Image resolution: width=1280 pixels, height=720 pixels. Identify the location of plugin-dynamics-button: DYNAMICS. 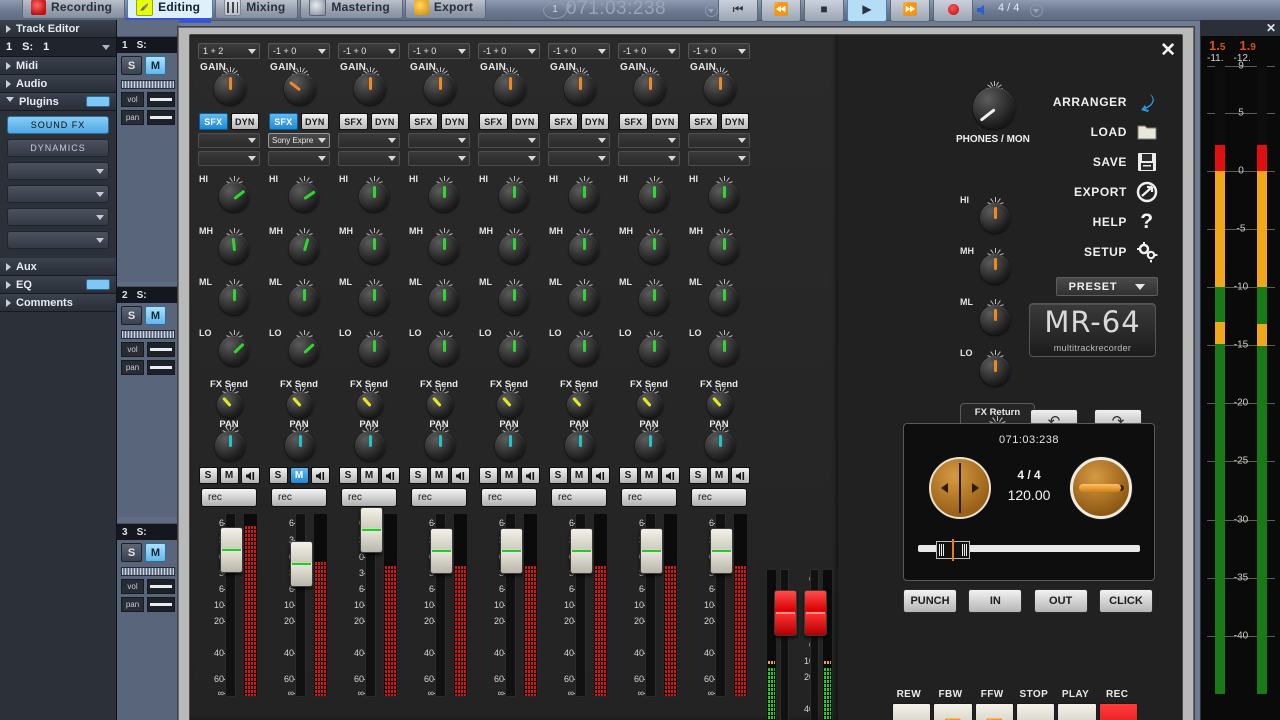
(58, 148).